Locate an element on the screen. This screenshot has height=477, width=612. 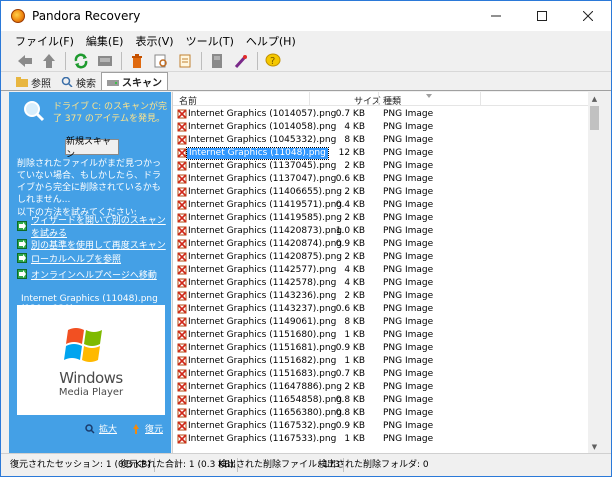
tab-search: 検索 is located at coordinates (78, 82).